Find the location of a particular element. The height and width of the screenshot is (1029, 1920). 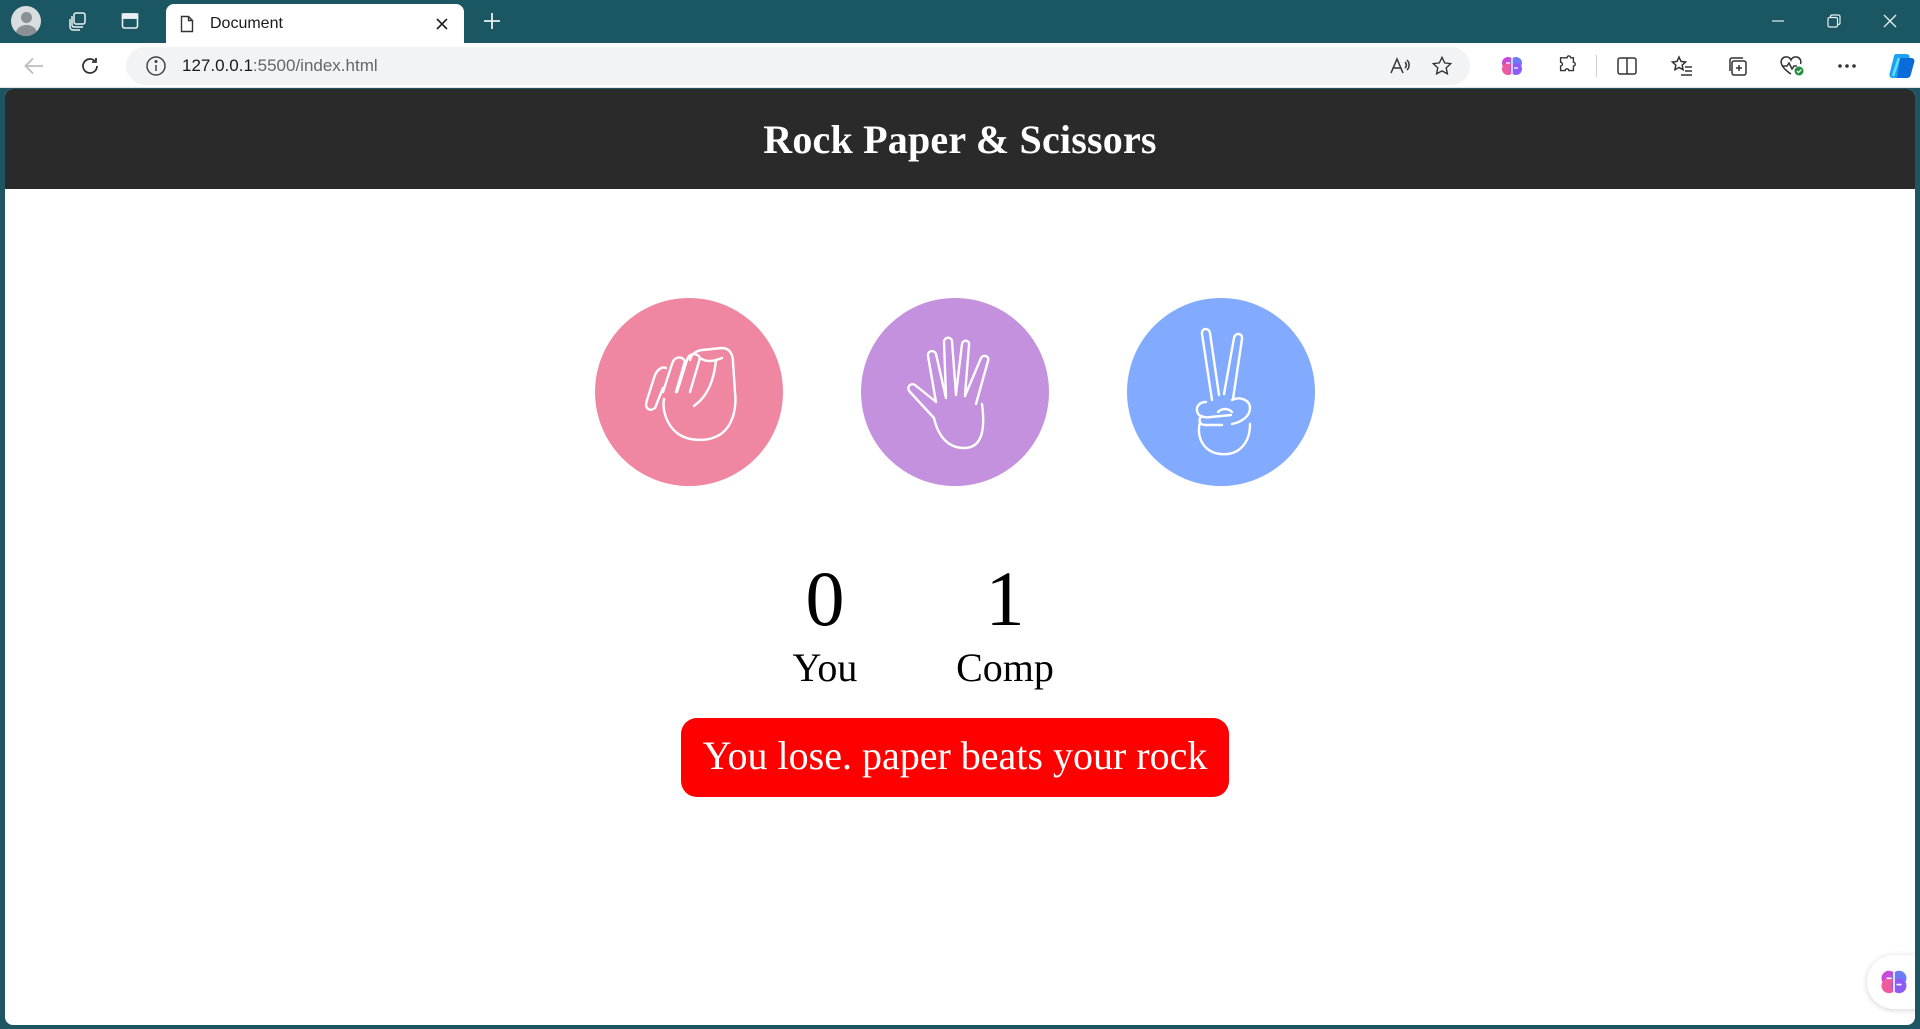

collections-icon is located at coordinates (1737, 66).